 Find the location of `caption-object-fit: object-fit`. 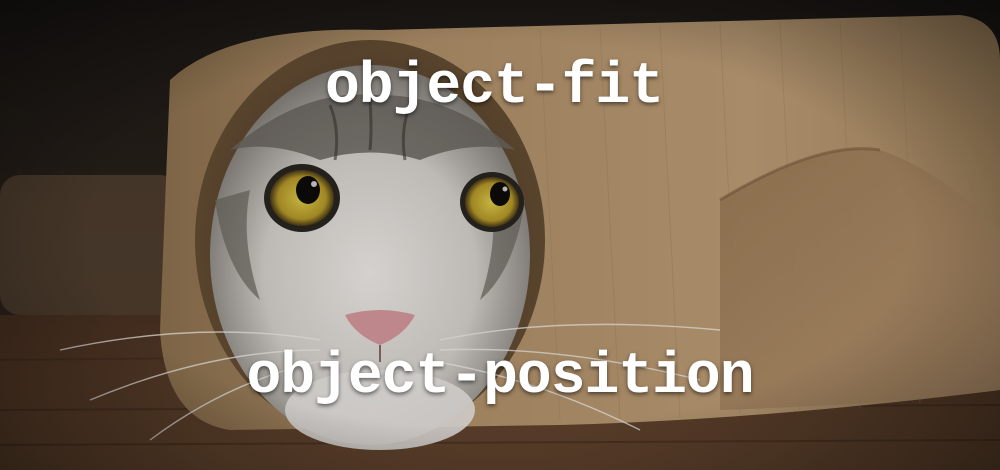

caption-object-fit: object-fit is located at coordinates (494, 87).